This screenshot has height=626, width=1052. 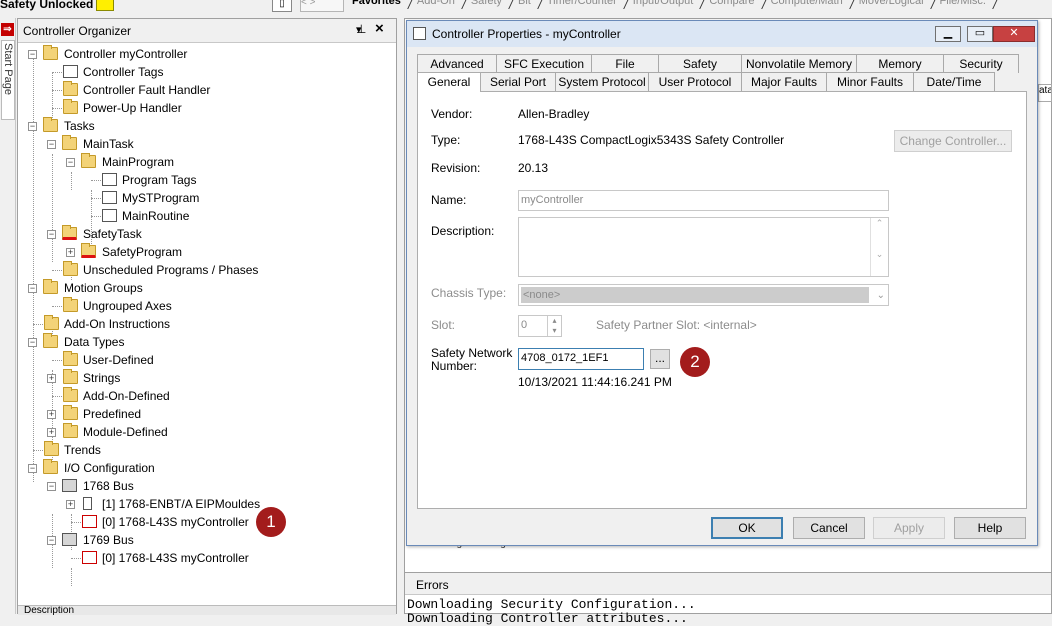 I want to click on spinner-arrows-icon: ▴ ▾, so click(x=554, y=326).